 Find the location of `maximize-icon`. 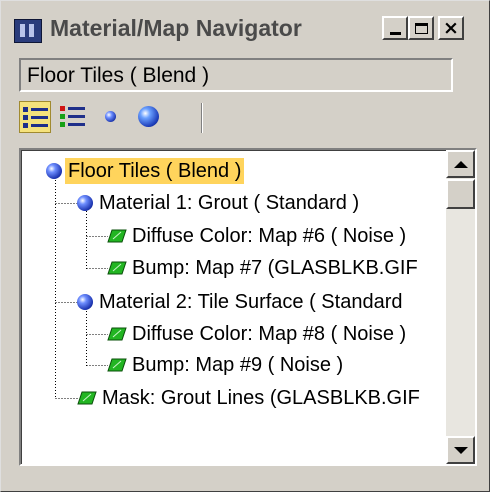

maximize-icon is located at coordinates (421, 28).